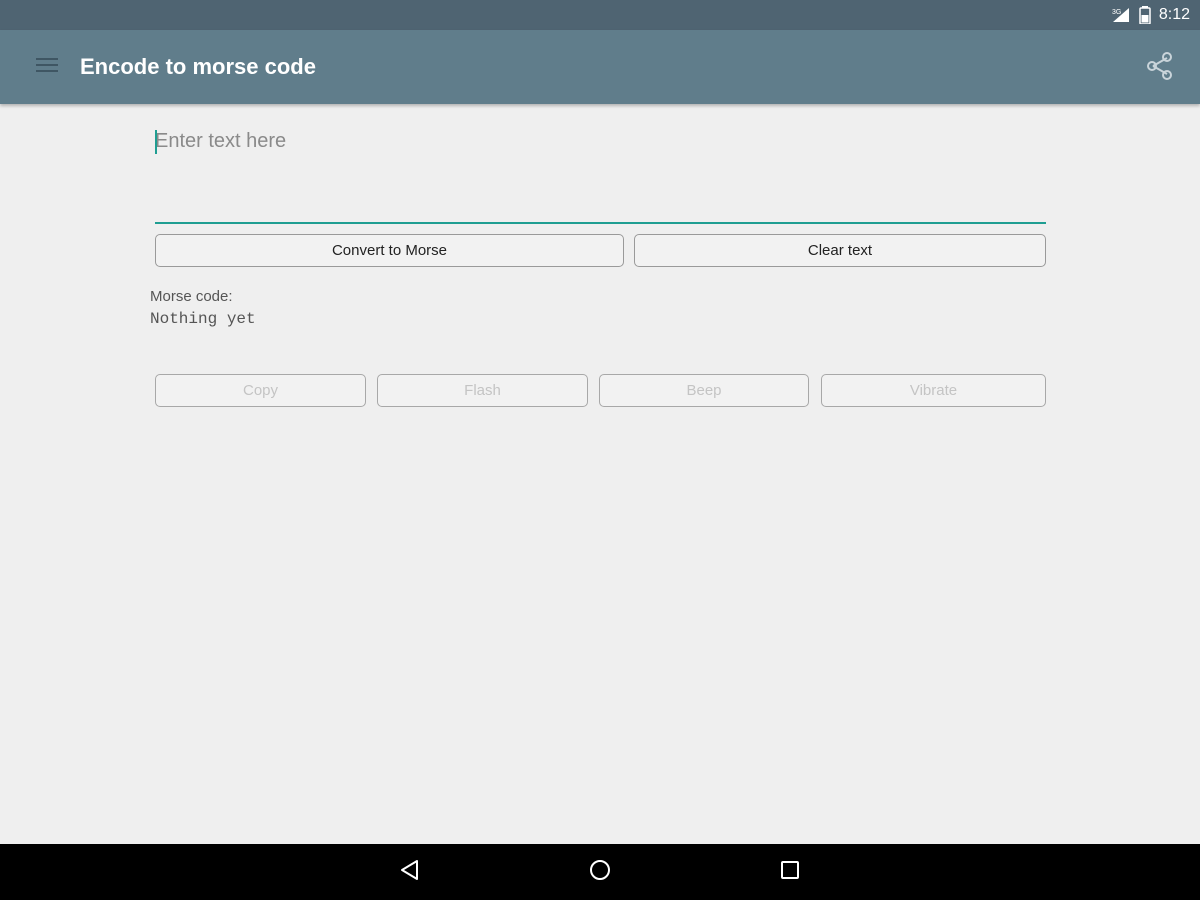 This screenshot has height=900, width=1200. Describe the element at coordinates (260, 390) in the screenshot. I see `copy-button: Copy` at that location.